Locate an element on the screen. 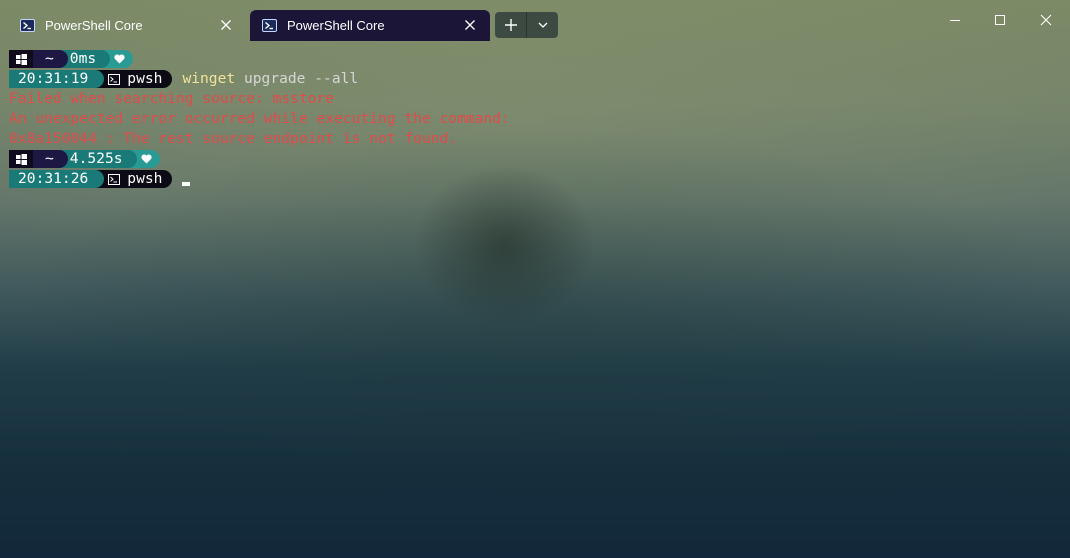 The width and height of the screenshot is (1070, 558). prompt-status-line: ~ 0ms is located at coordinates (71, 59).